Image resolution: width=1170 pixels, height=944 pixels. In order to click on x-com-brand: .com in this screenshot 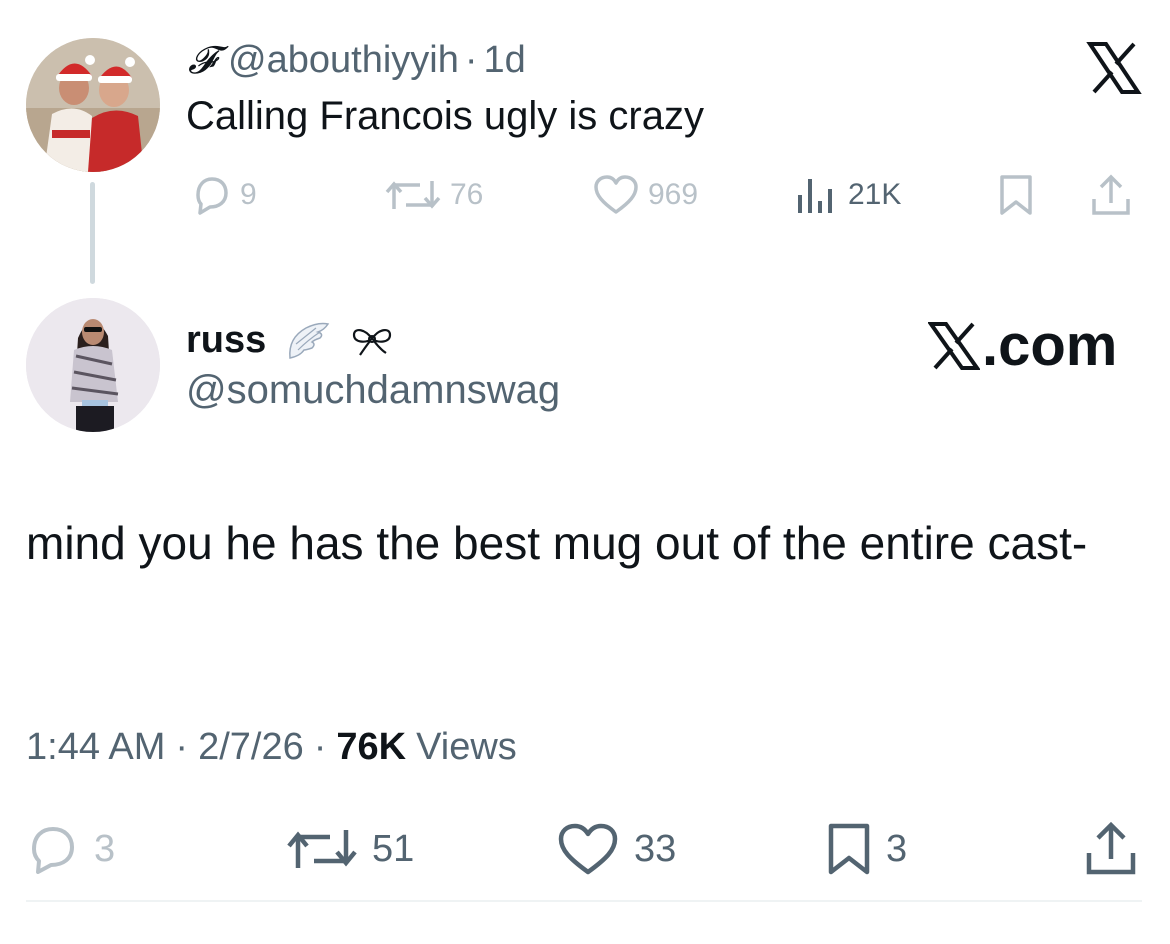, I will do `click(1022, 345)`.